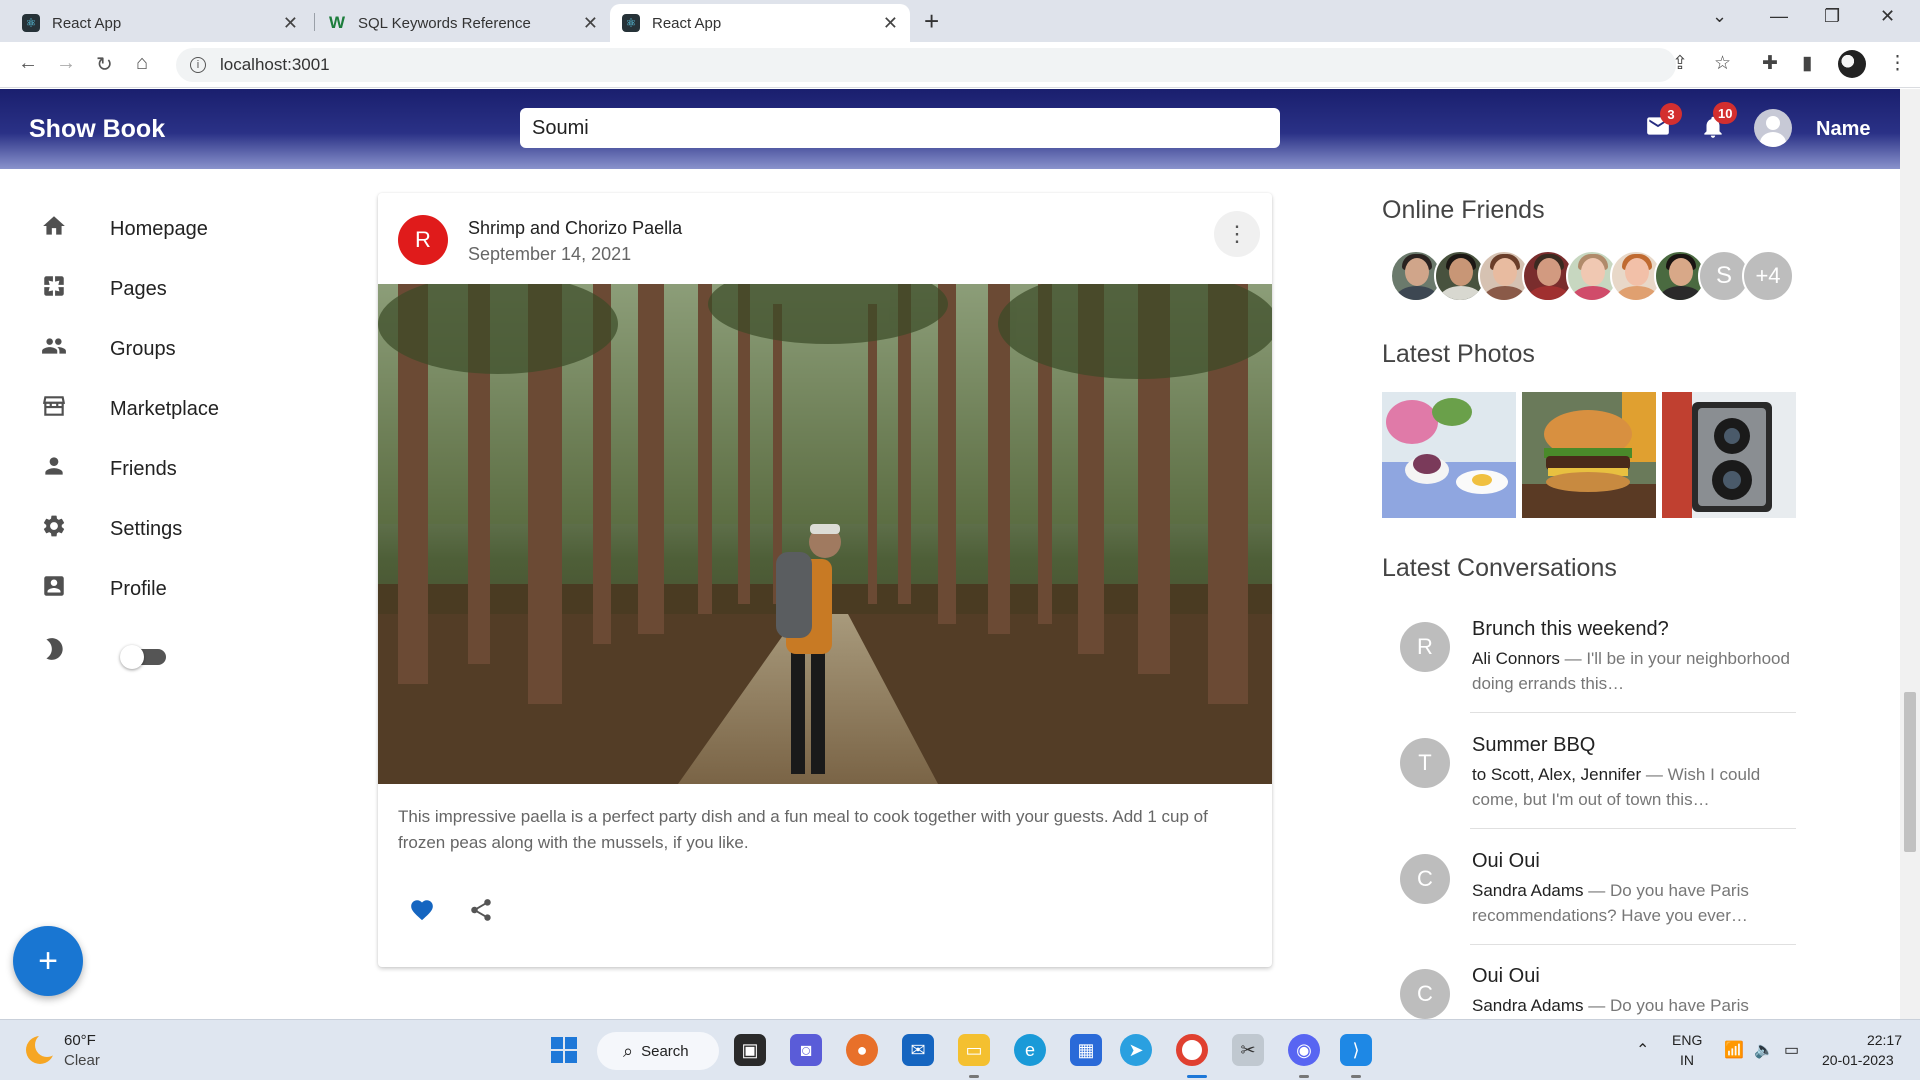 This screenshot has width=1920, height=1080. Describe the element at coordinates (974, 1050) in the screenshot. I see `file-explorer-icon: ▭` at that location.